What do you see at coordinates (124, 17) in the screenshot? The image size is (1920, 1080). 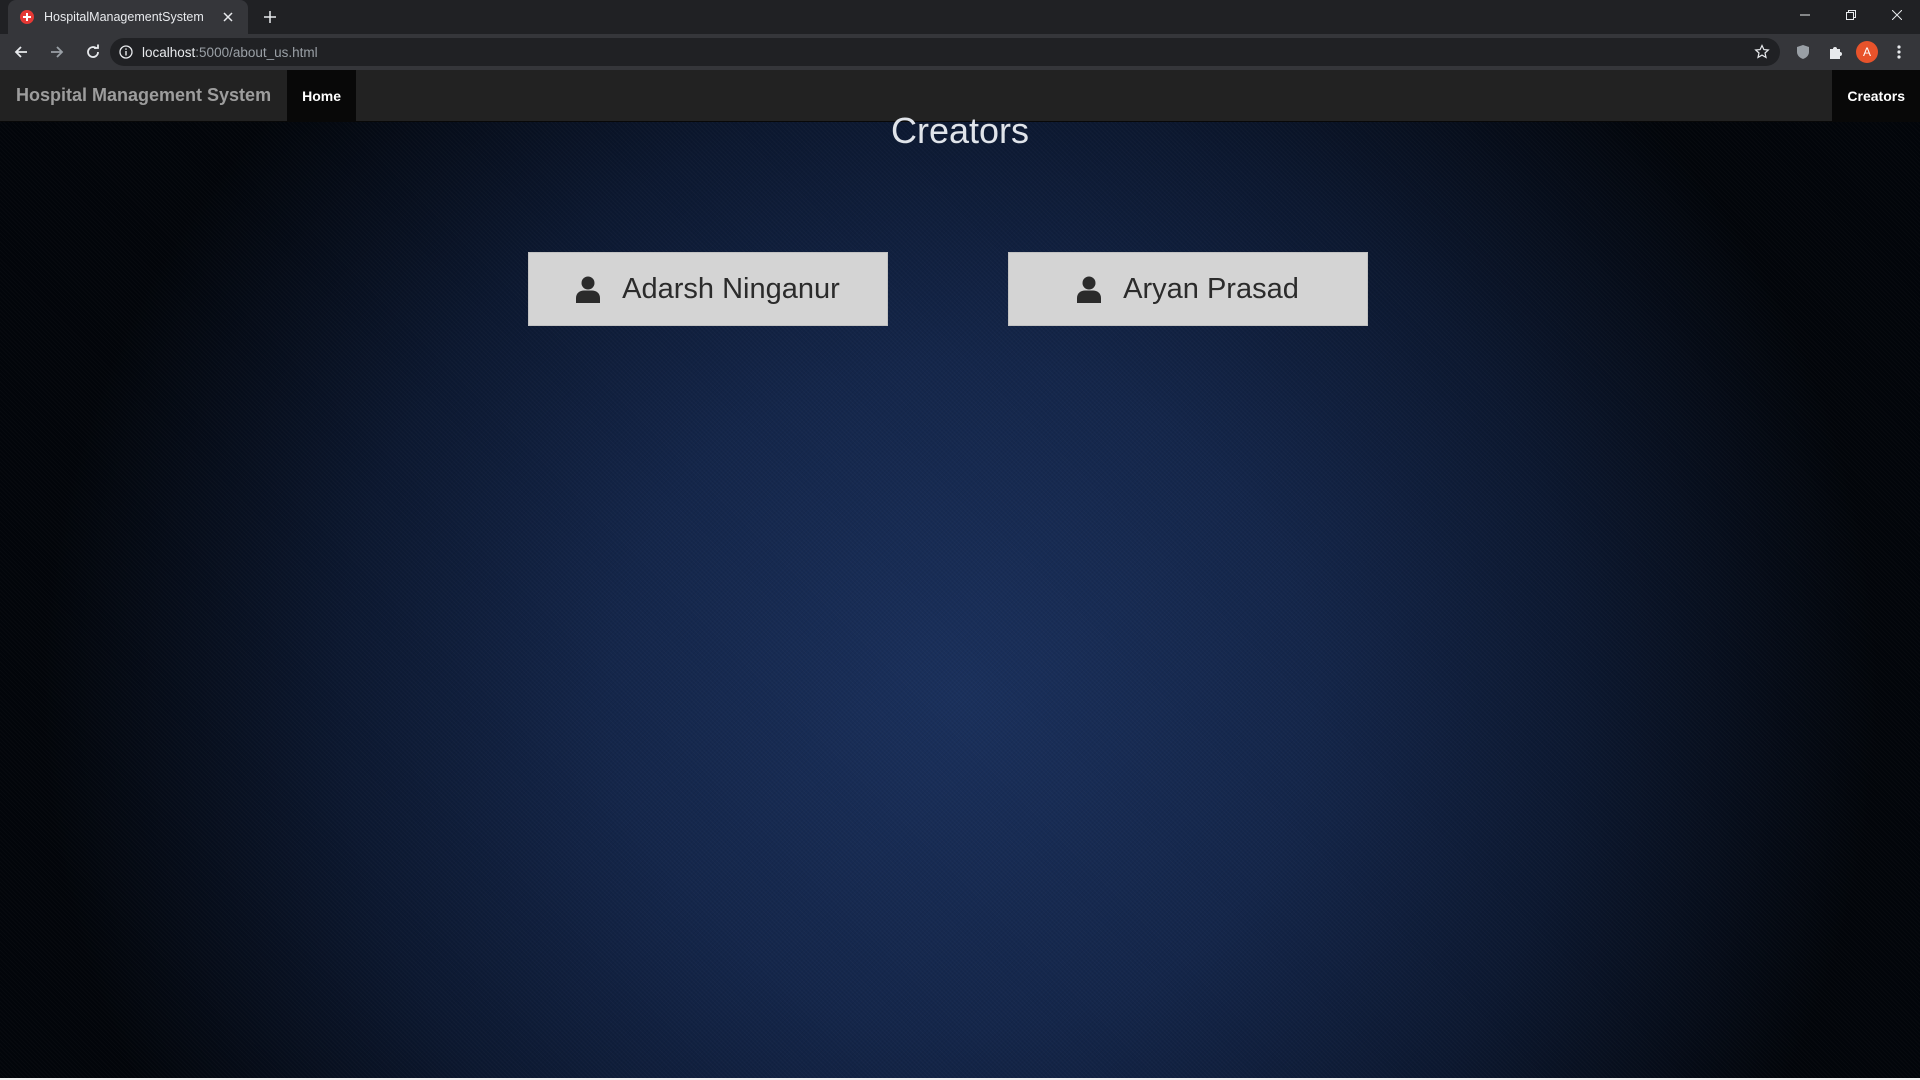 I see `tab-title: HospitalManagementSystem` at bounding box center [124, 17].